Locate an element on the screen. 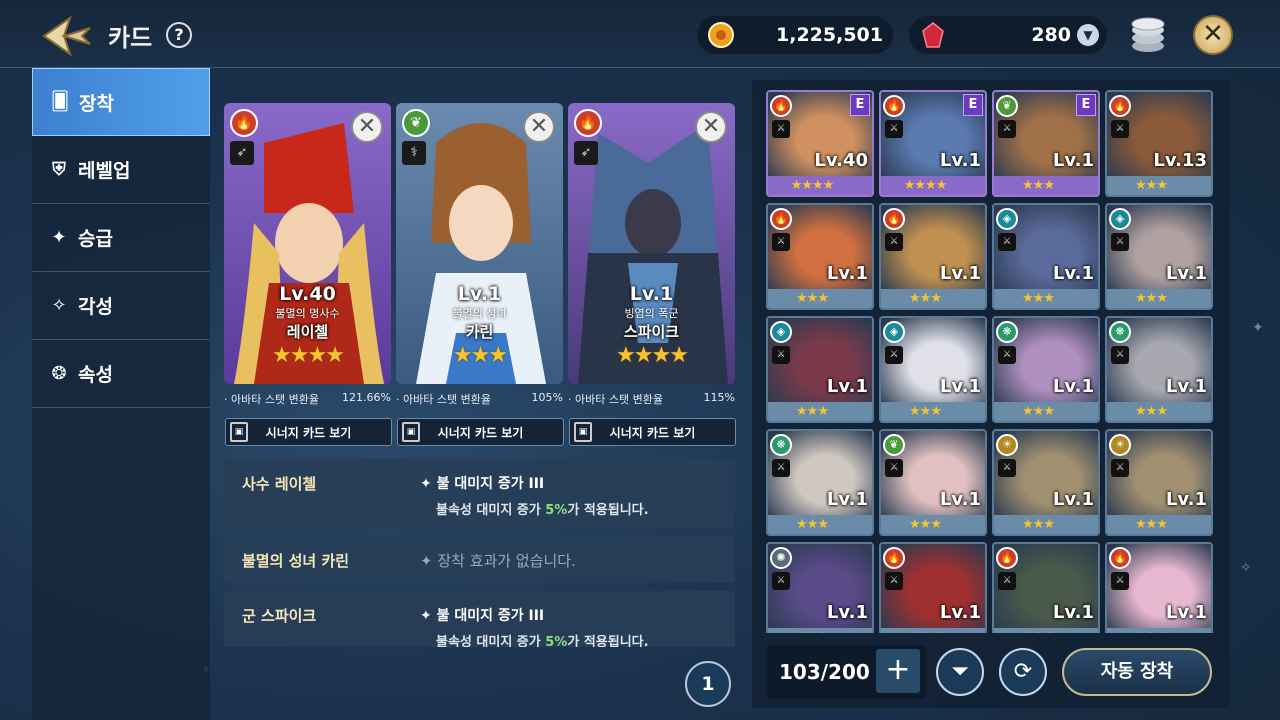  inventory-card: ❦ ⚔ Lv.1 ★★★ is located at coordinates (933, 482).